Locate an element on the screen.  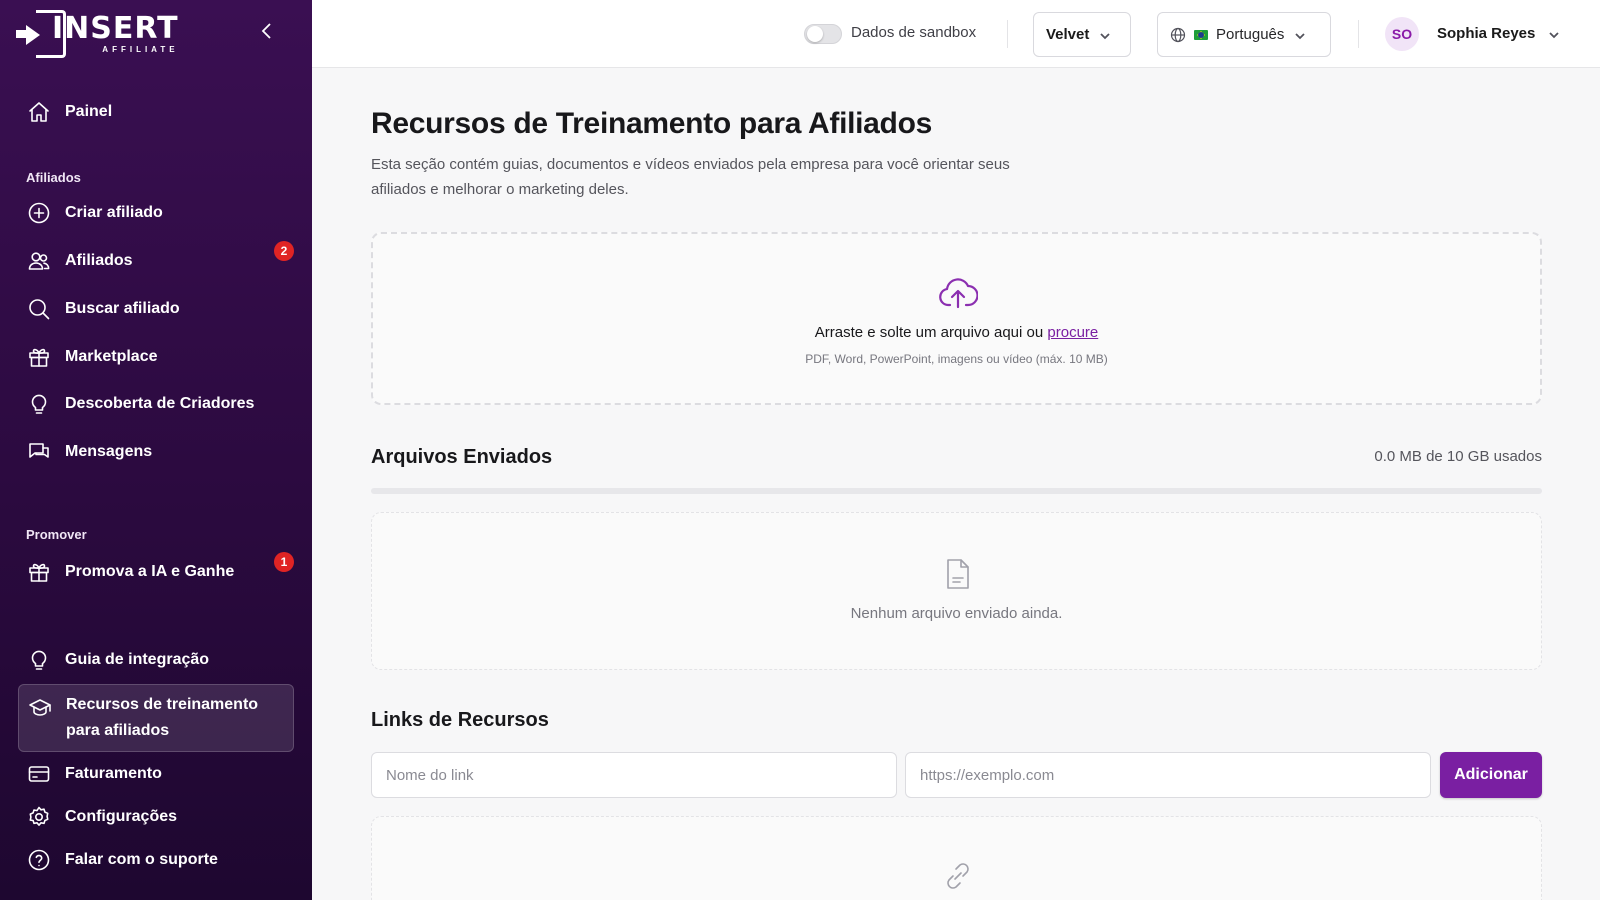
sidebar-item-label: Afiliados is located at coordinates (99, 260).